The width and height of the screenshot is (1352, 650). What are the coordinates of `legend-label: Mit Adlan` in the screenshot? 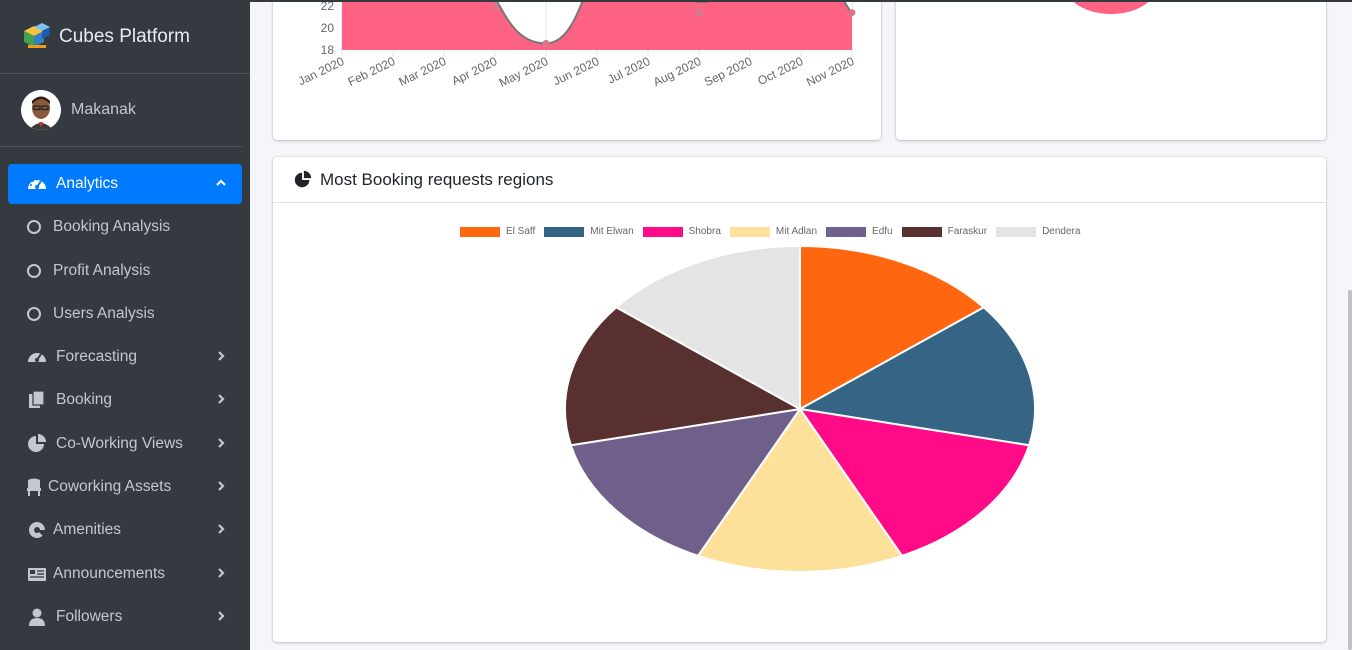 It's located at (796, 231).